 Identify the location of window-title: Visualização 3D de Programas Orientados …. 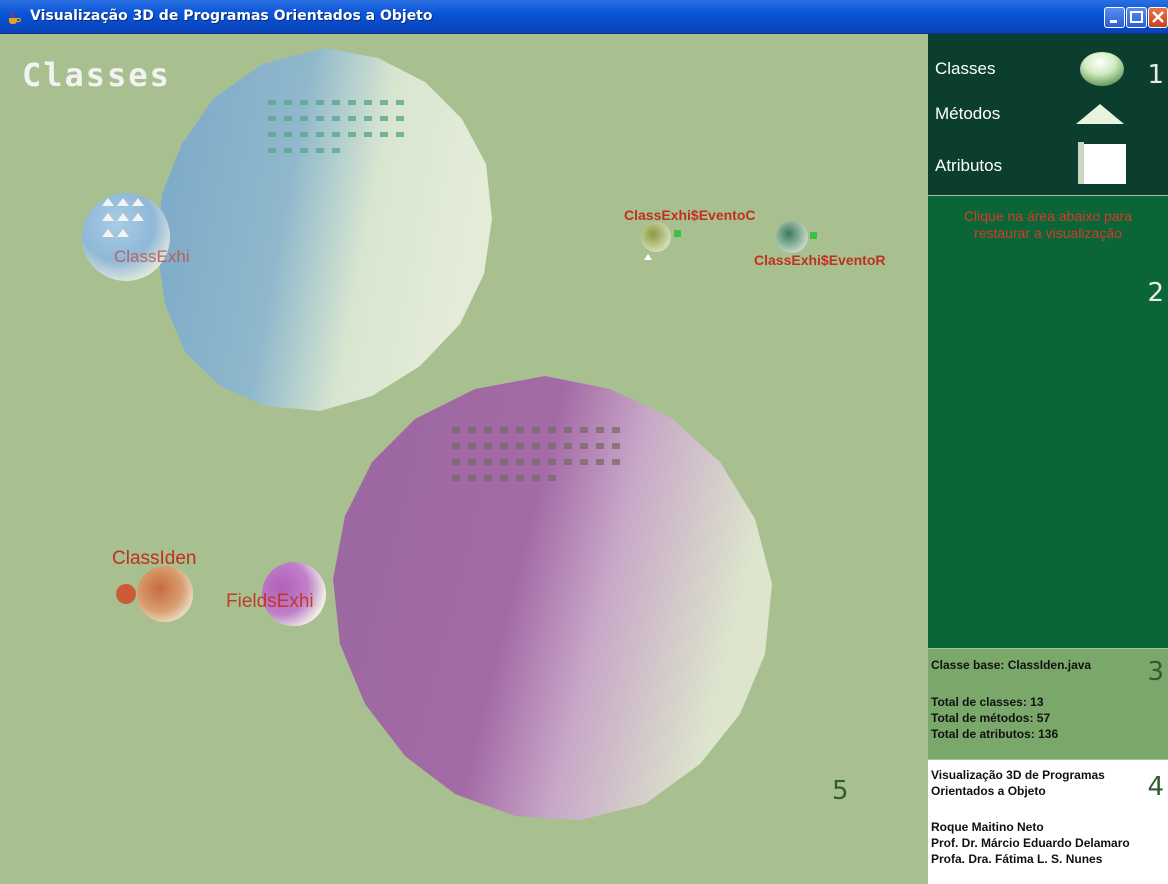
(231, 16).